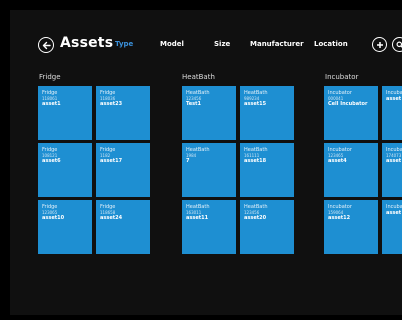 The image size is (402, 320). I want to click on add-button, so click(379, 44).